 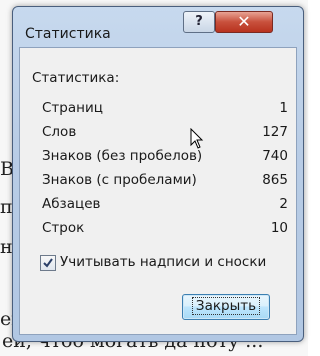 What do you see at coordinates (163, 262) in the screenshot?
I see `checkbox-label: Учитывать надписи и сноски` at bounding box center [163, 262].